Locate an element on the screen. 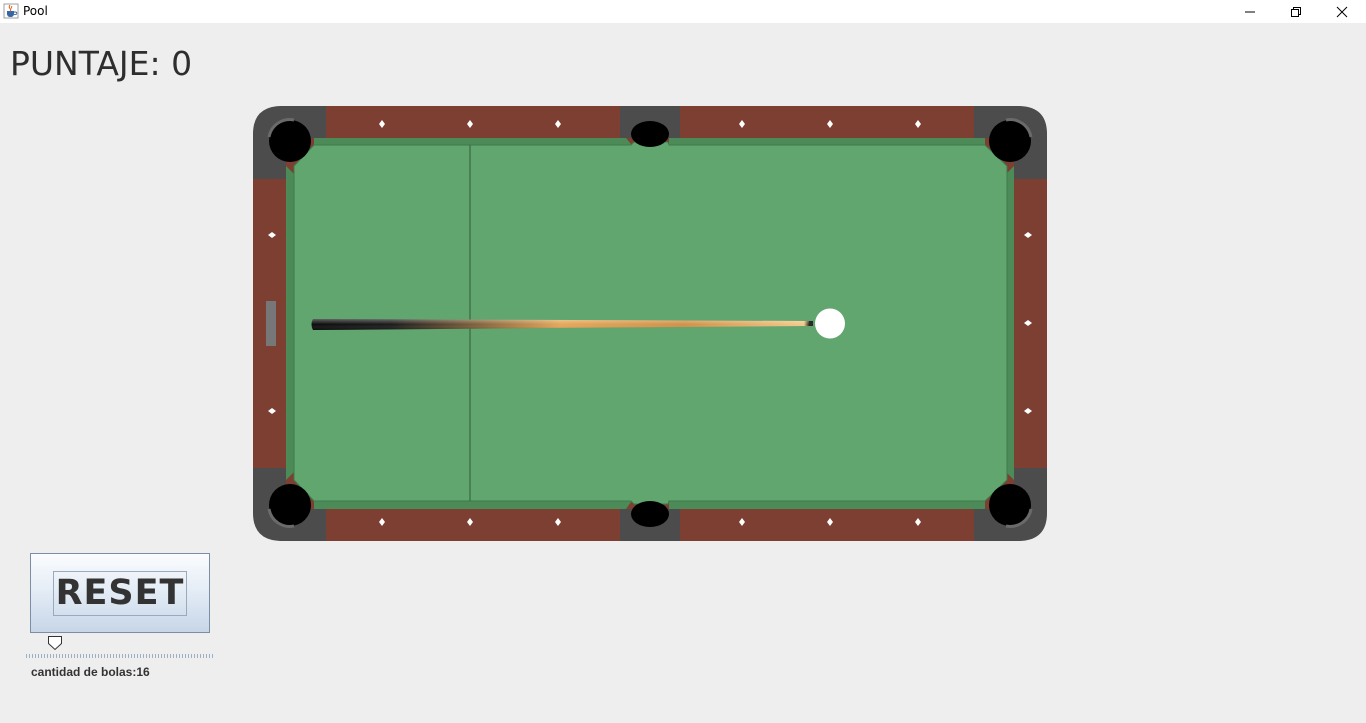 This screenshot has height=723, width=1366. minimize-button is located at coordinates (1250, 11).